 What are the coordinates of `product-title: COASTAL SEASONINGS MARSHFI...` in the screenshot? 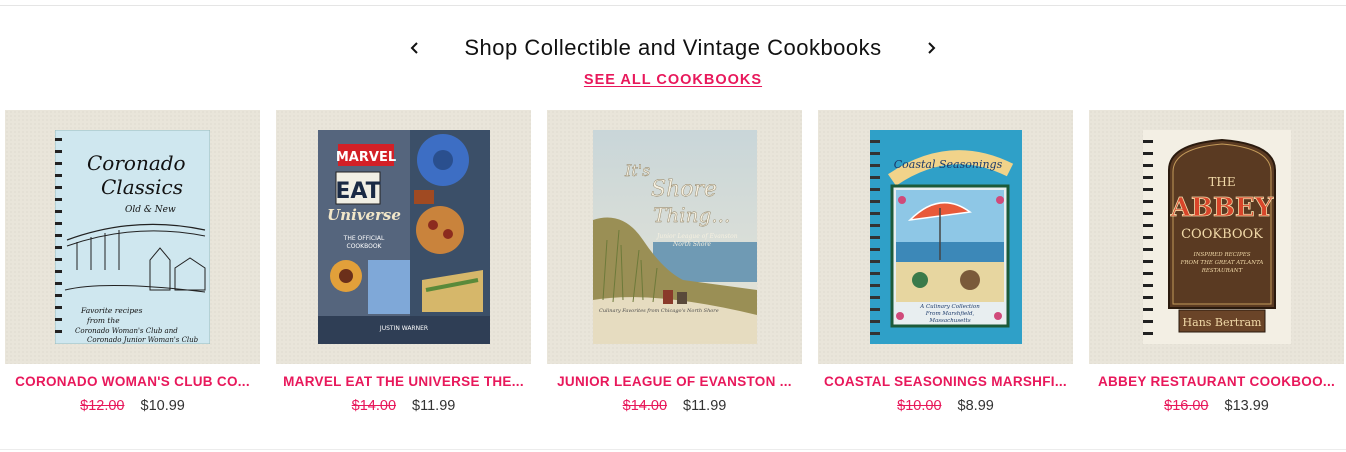 It's located at (945, 381).